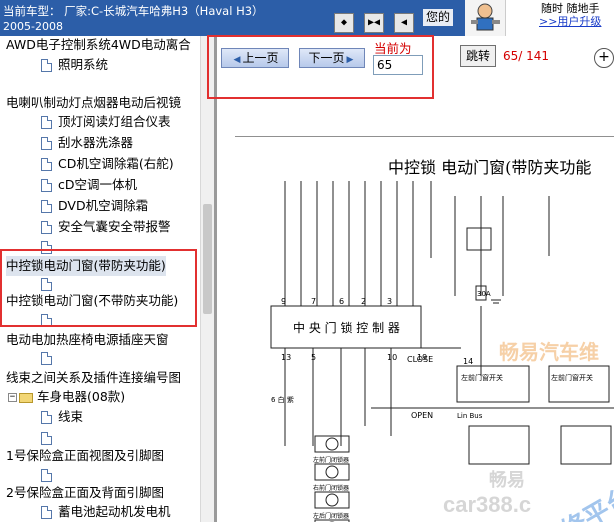 This screenshot has width=614, height=522. What do you see at coordinates (485, 18) in the screenshot?
I see `mascot-icon` at bounding box center [485, 18].